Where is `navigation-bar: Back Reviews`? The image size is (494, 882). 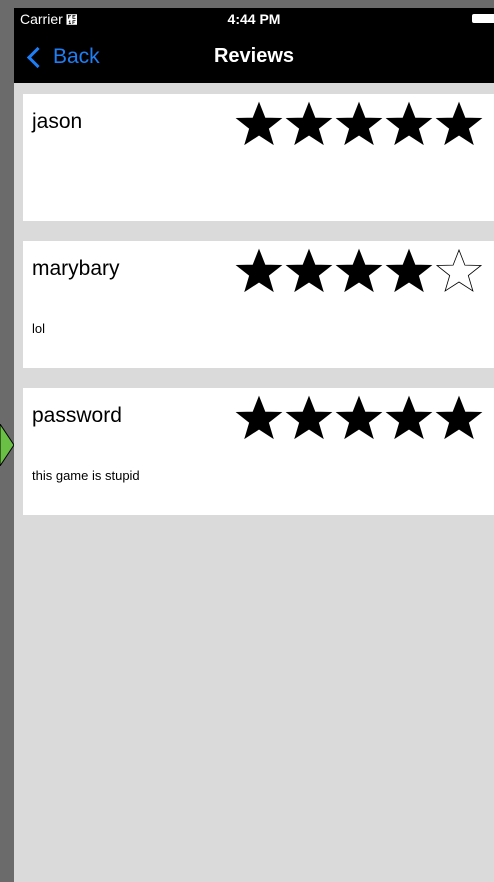
navigation-bar: Back Reviews is located at coordinates (254, 56).